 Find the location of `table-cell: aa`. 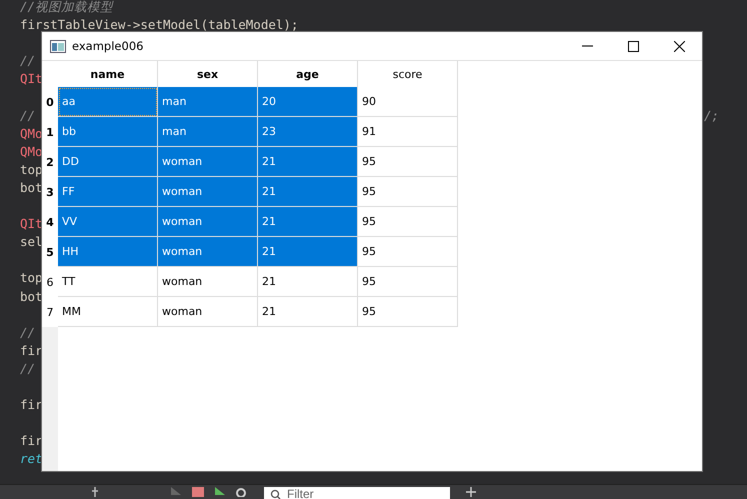

table-cell: aa is located at coordinates (108, 102).